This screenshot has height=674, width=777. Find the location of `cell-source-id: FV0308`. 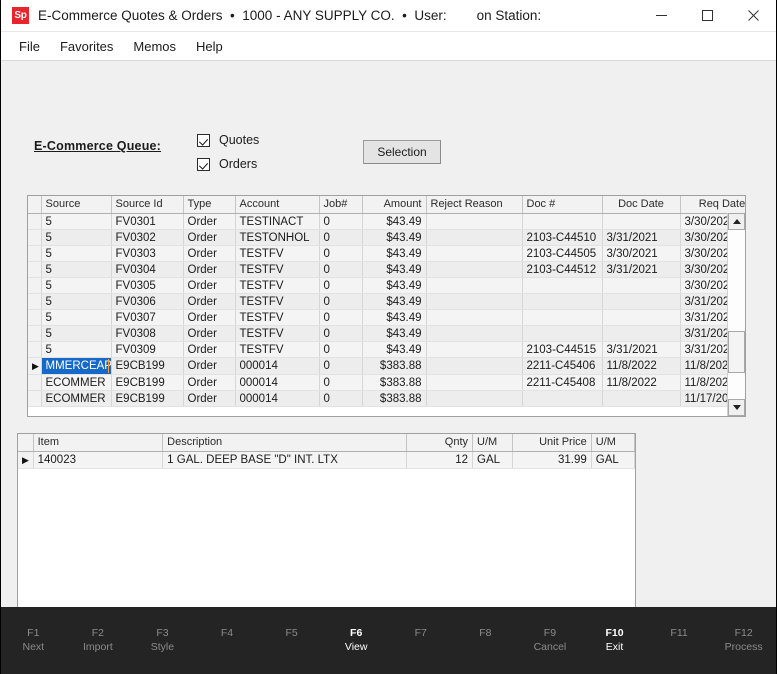

cell-source-id: FV0308 is located at coordinates (147, 333).